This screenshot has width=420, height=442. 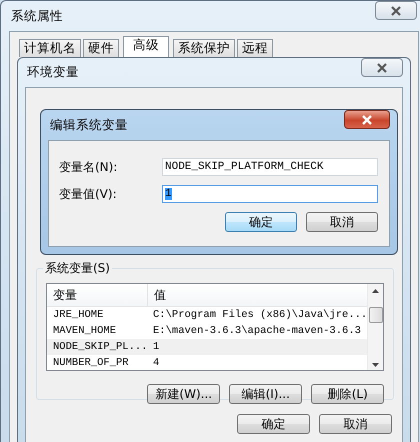 What do you see at coordinates (85, 331) in the screenshot?
I see `table-cell-text: MAVEN_HOME` at bounding box center [85, 331].